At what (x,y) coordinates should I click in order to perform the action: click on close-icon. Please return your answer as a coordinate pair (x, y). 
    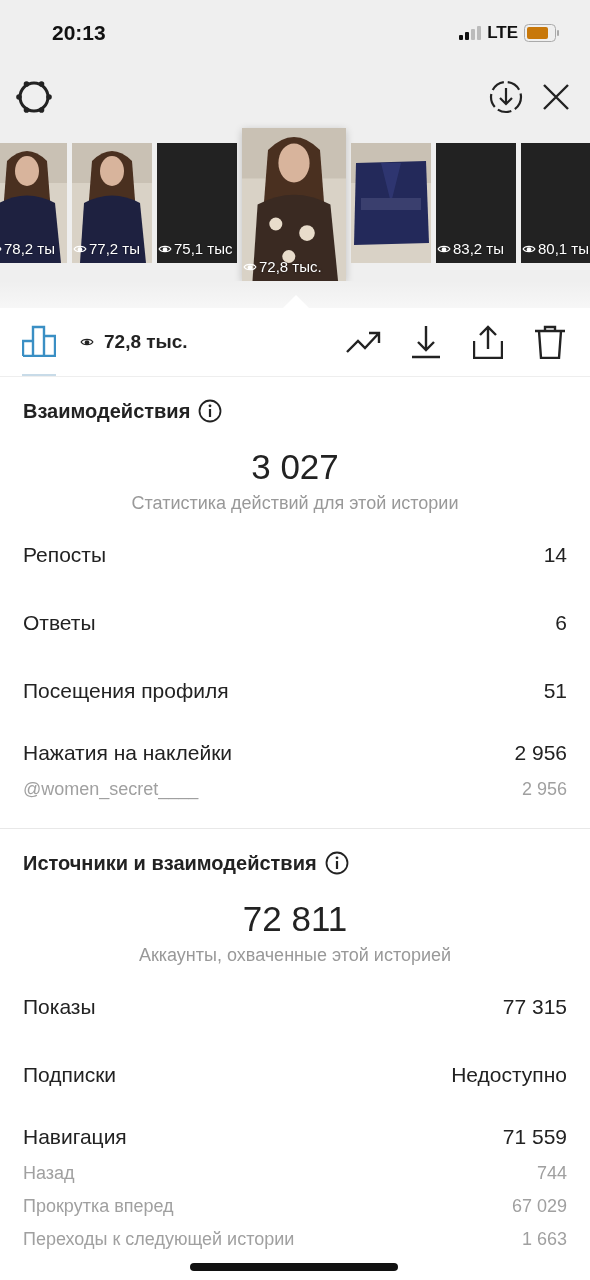
    Looking at the image, I should click on (556, 97).